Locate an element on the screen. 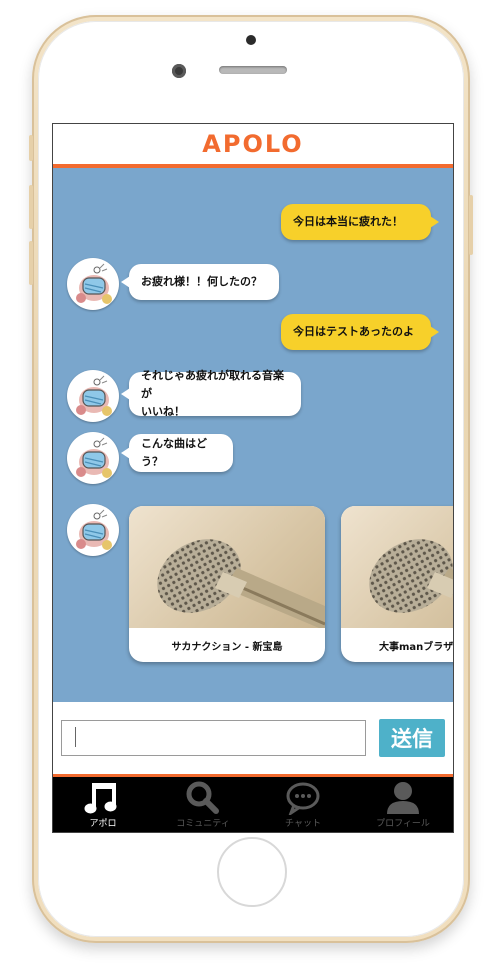  received-message: こんな曲はどう？ is located at coordinates (177, 453).